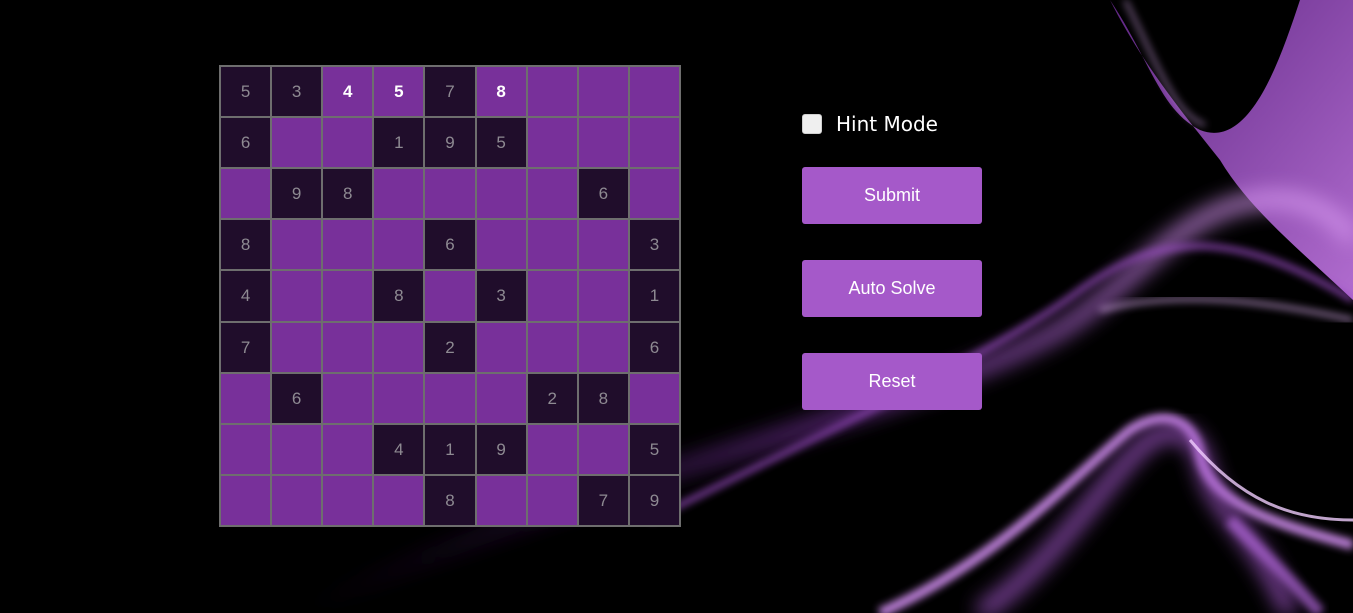 The width and height of the screenshot is (1353, 613). Describe the element at coordinates (892, 195) in the screenshot. I see `submit-button: Submit` at that location.